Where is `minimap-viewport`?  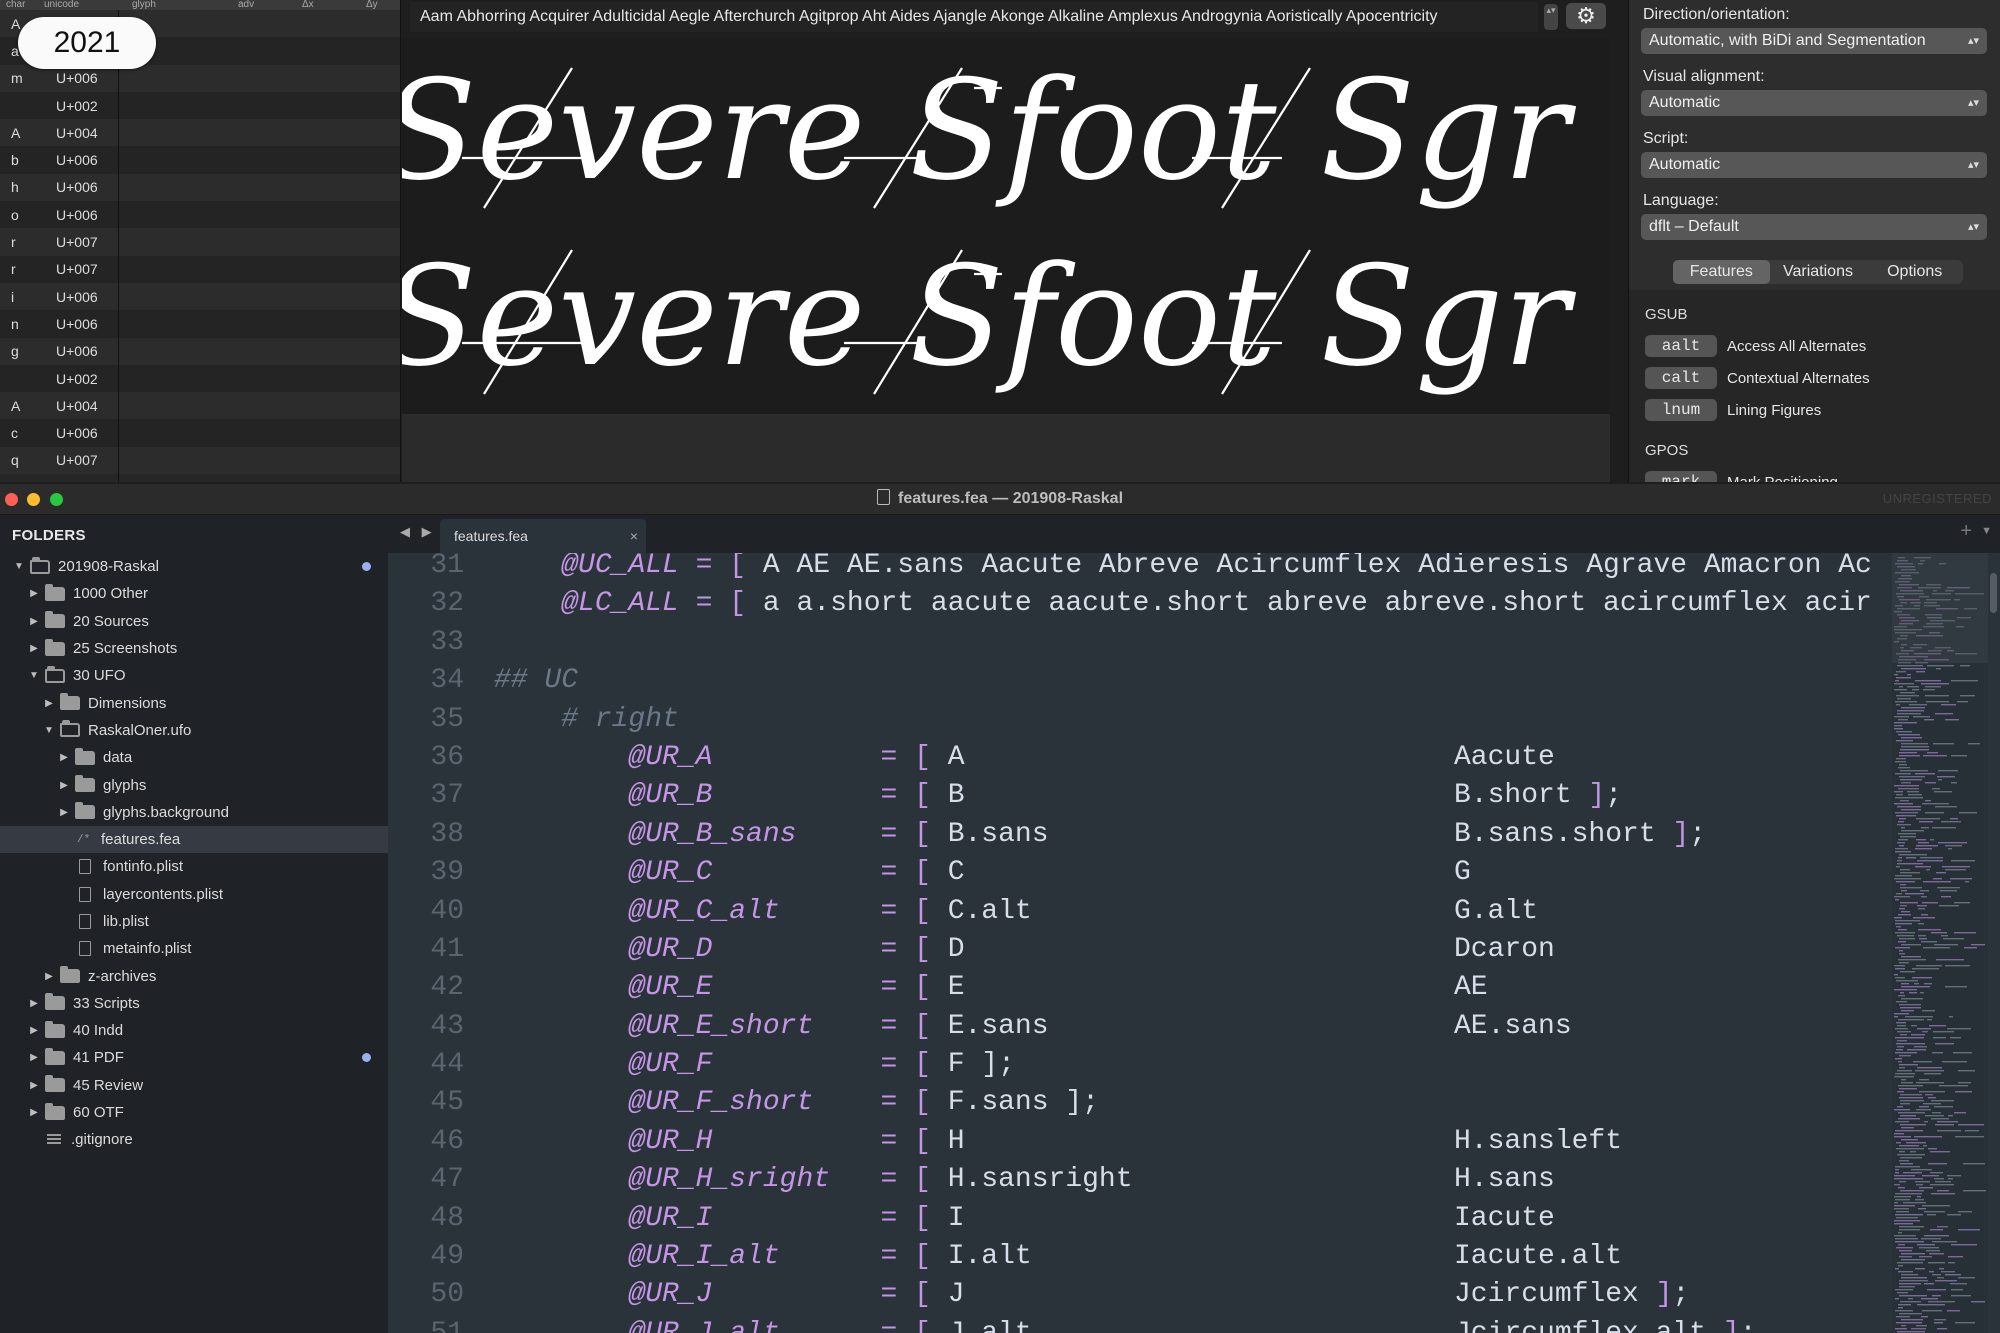
minimap-viewport is located at coordinates (1940, 608).